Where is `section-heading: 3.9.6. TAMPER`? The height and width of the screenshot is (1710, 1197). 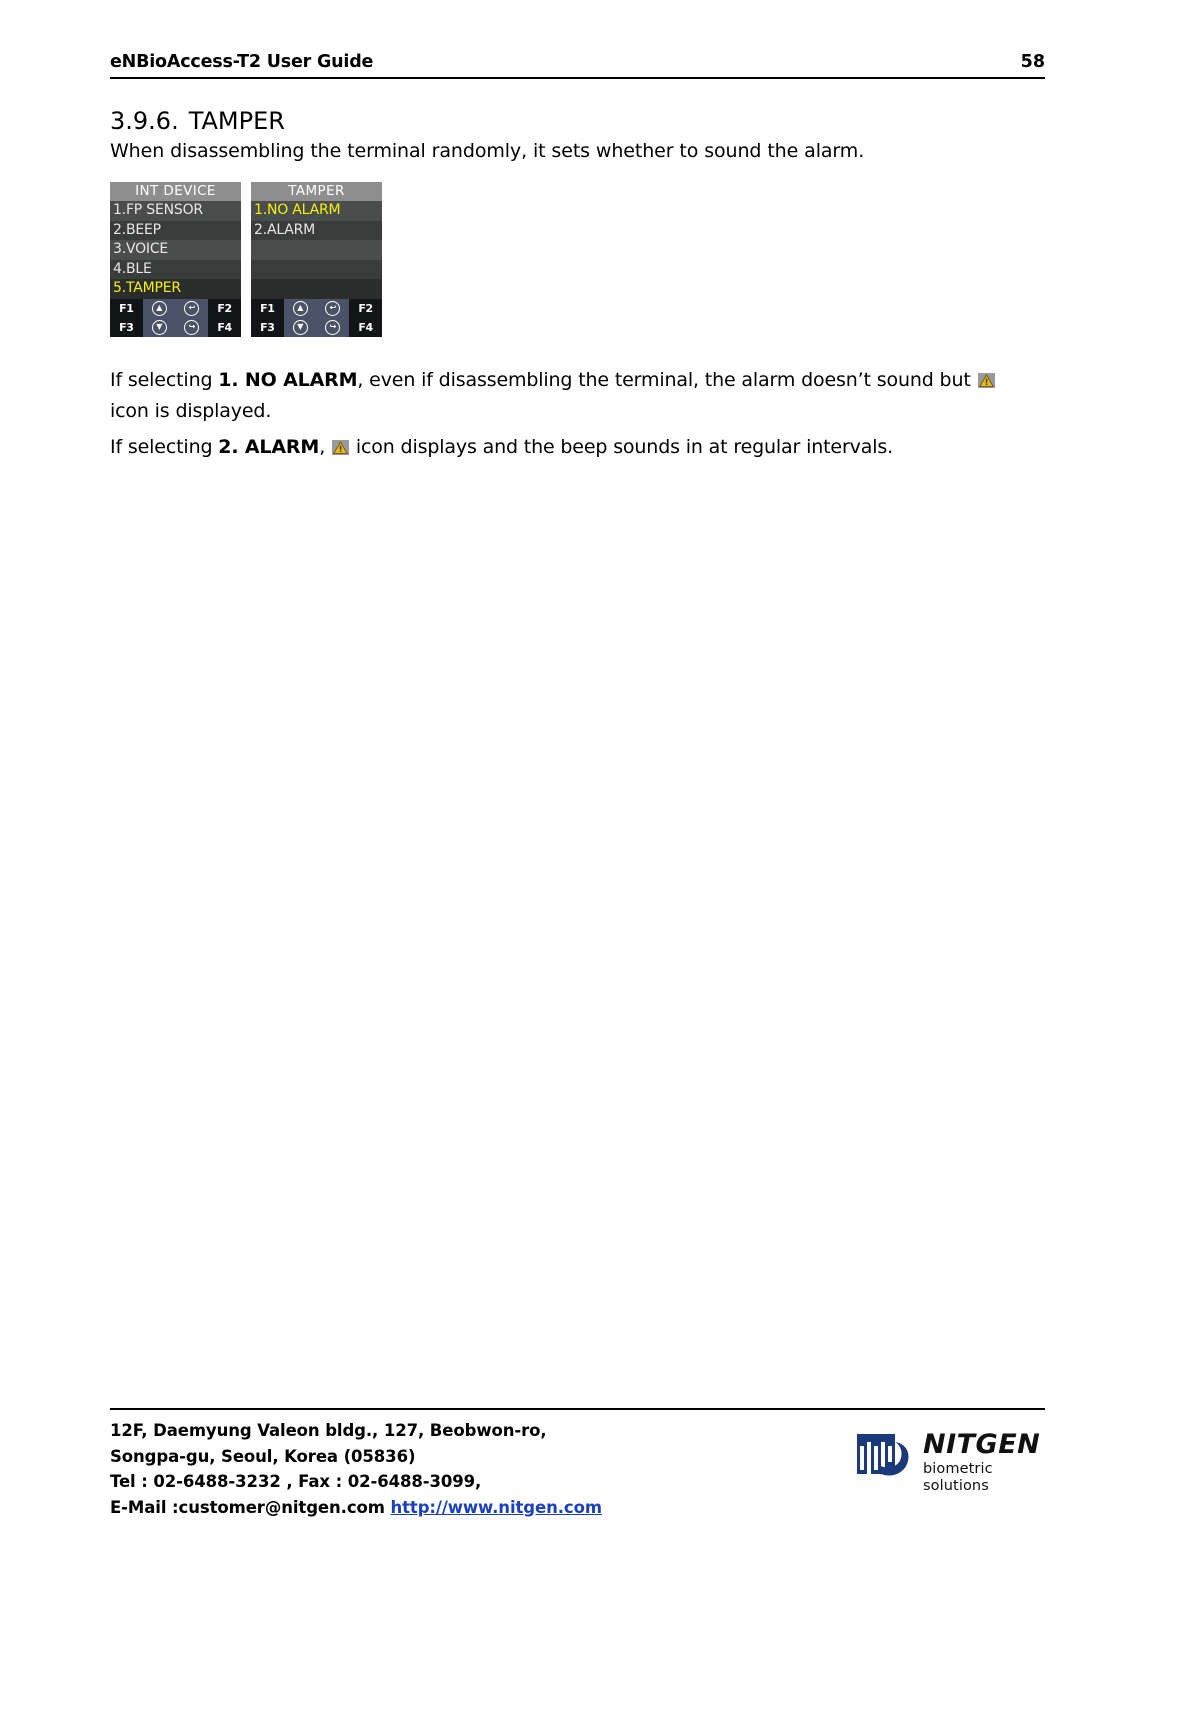 section-heading: 3.9.6. TAMPER is located at coordinates (197, 121).